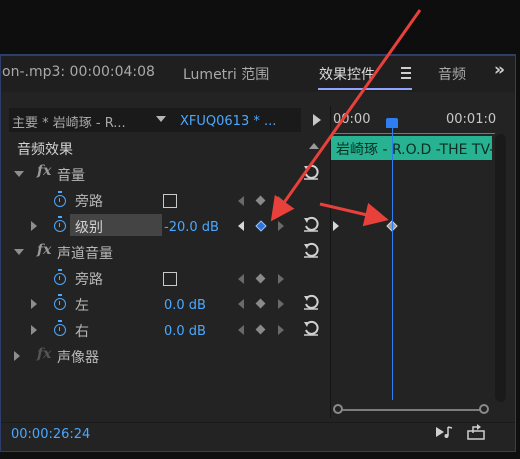 The height and width of the screenshot is (459, 520). I want to click on panner-label: 声像器, so click(78, 358).